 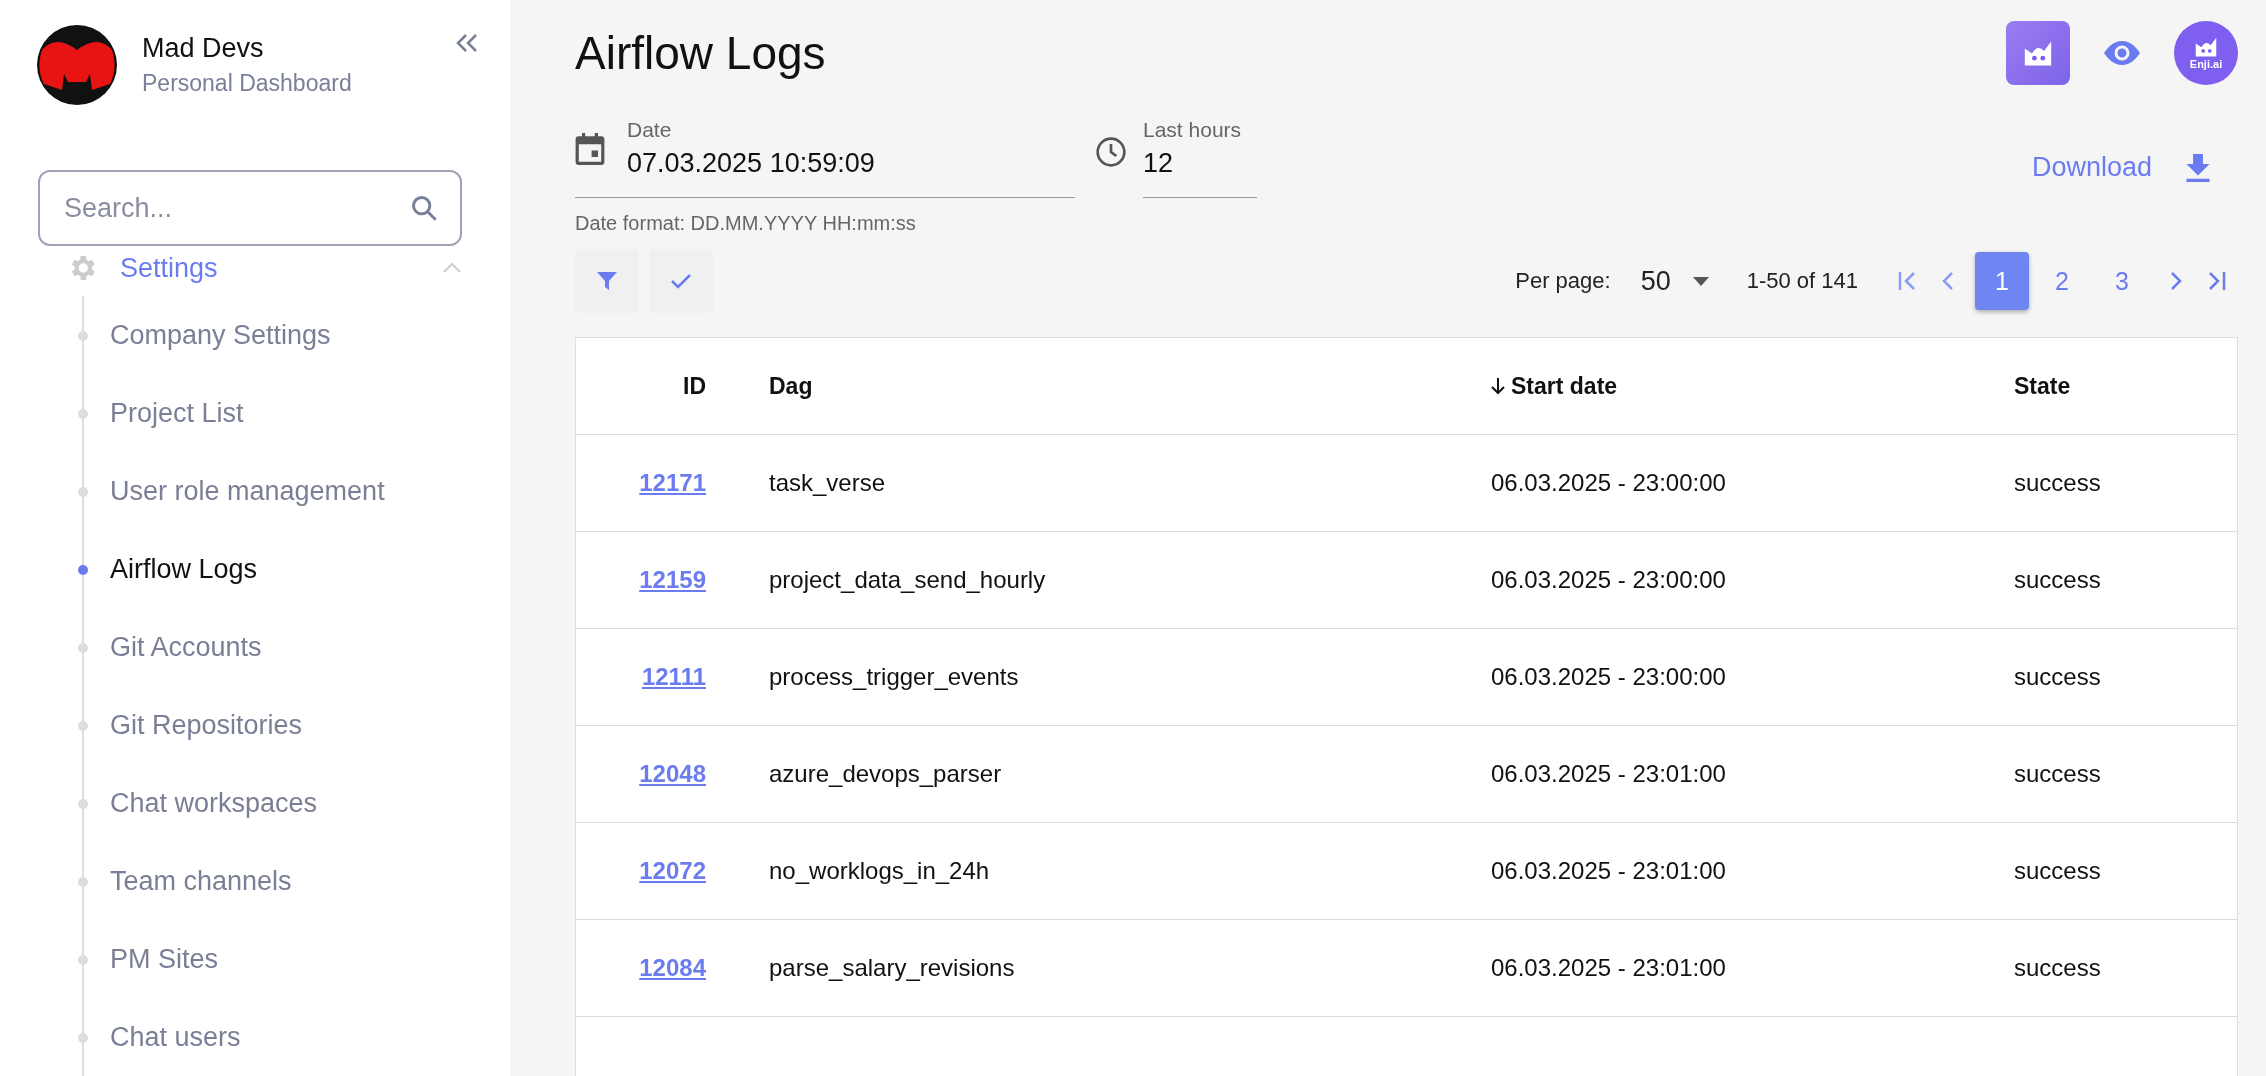 I want to click on column-header: ID, so click(x=641, y=386).